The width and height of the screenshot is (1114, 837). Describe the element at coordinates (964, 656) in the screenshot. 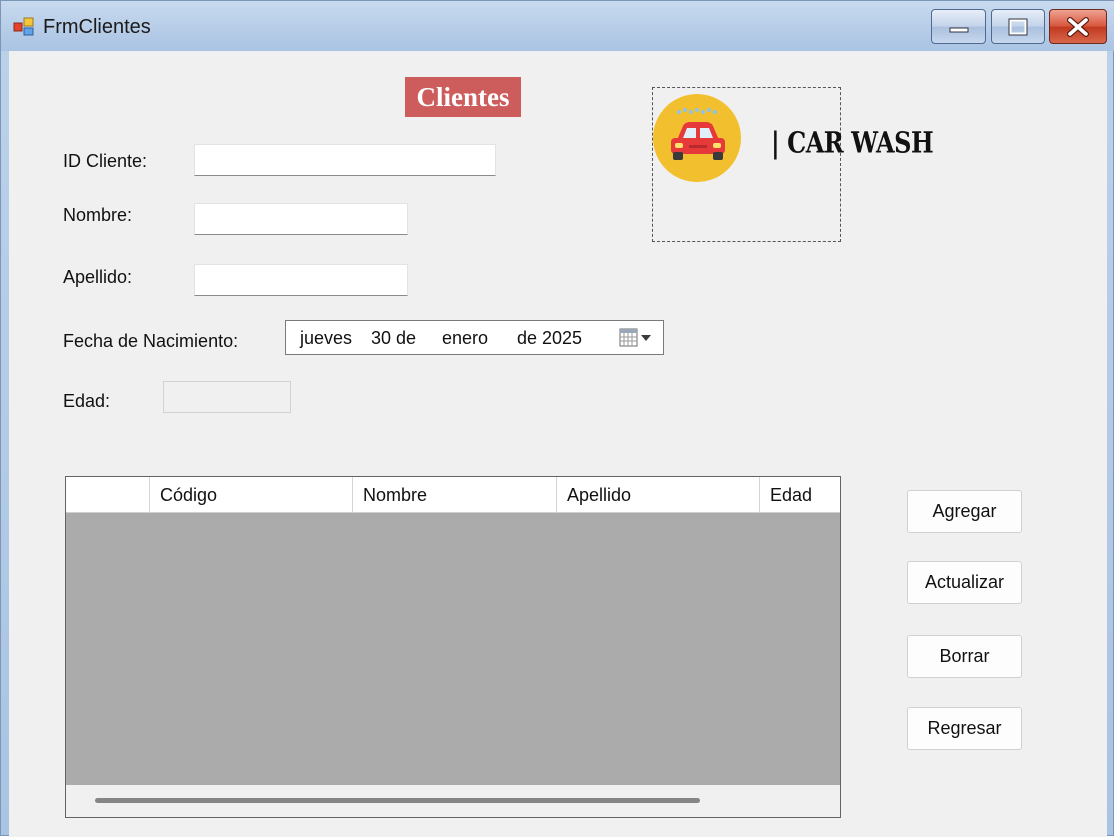

I see `borrar-button: Borrar` at that location.